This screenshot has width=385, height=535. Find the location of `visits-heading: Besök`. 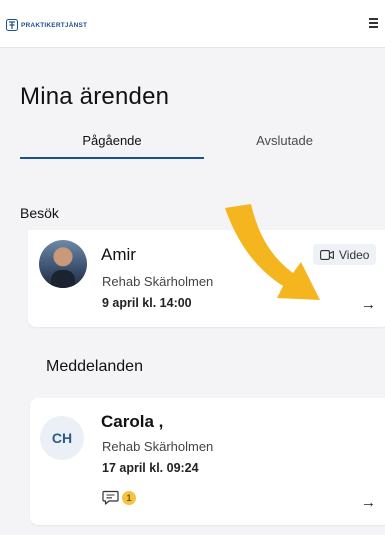

visits-heading: Besök is located at coordinates (39, 213).